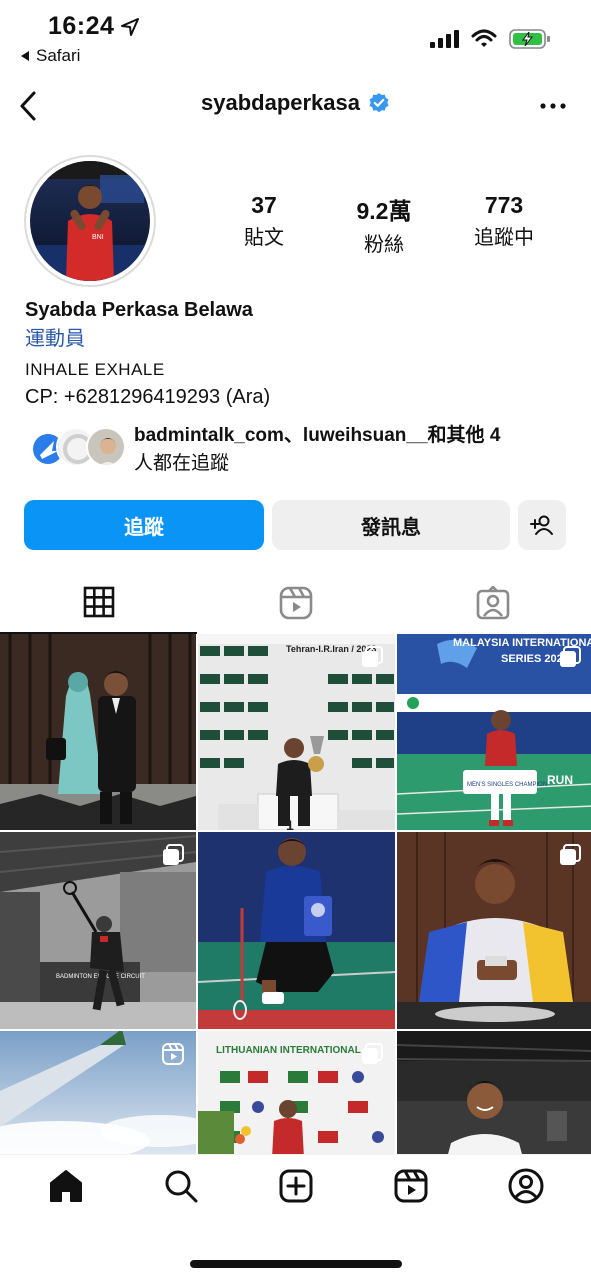 This screenshot has width=591, height=1280. Describe the element at coordinates (58, 55) in the screenshot. I see `back-app-label: Safari` at that location.